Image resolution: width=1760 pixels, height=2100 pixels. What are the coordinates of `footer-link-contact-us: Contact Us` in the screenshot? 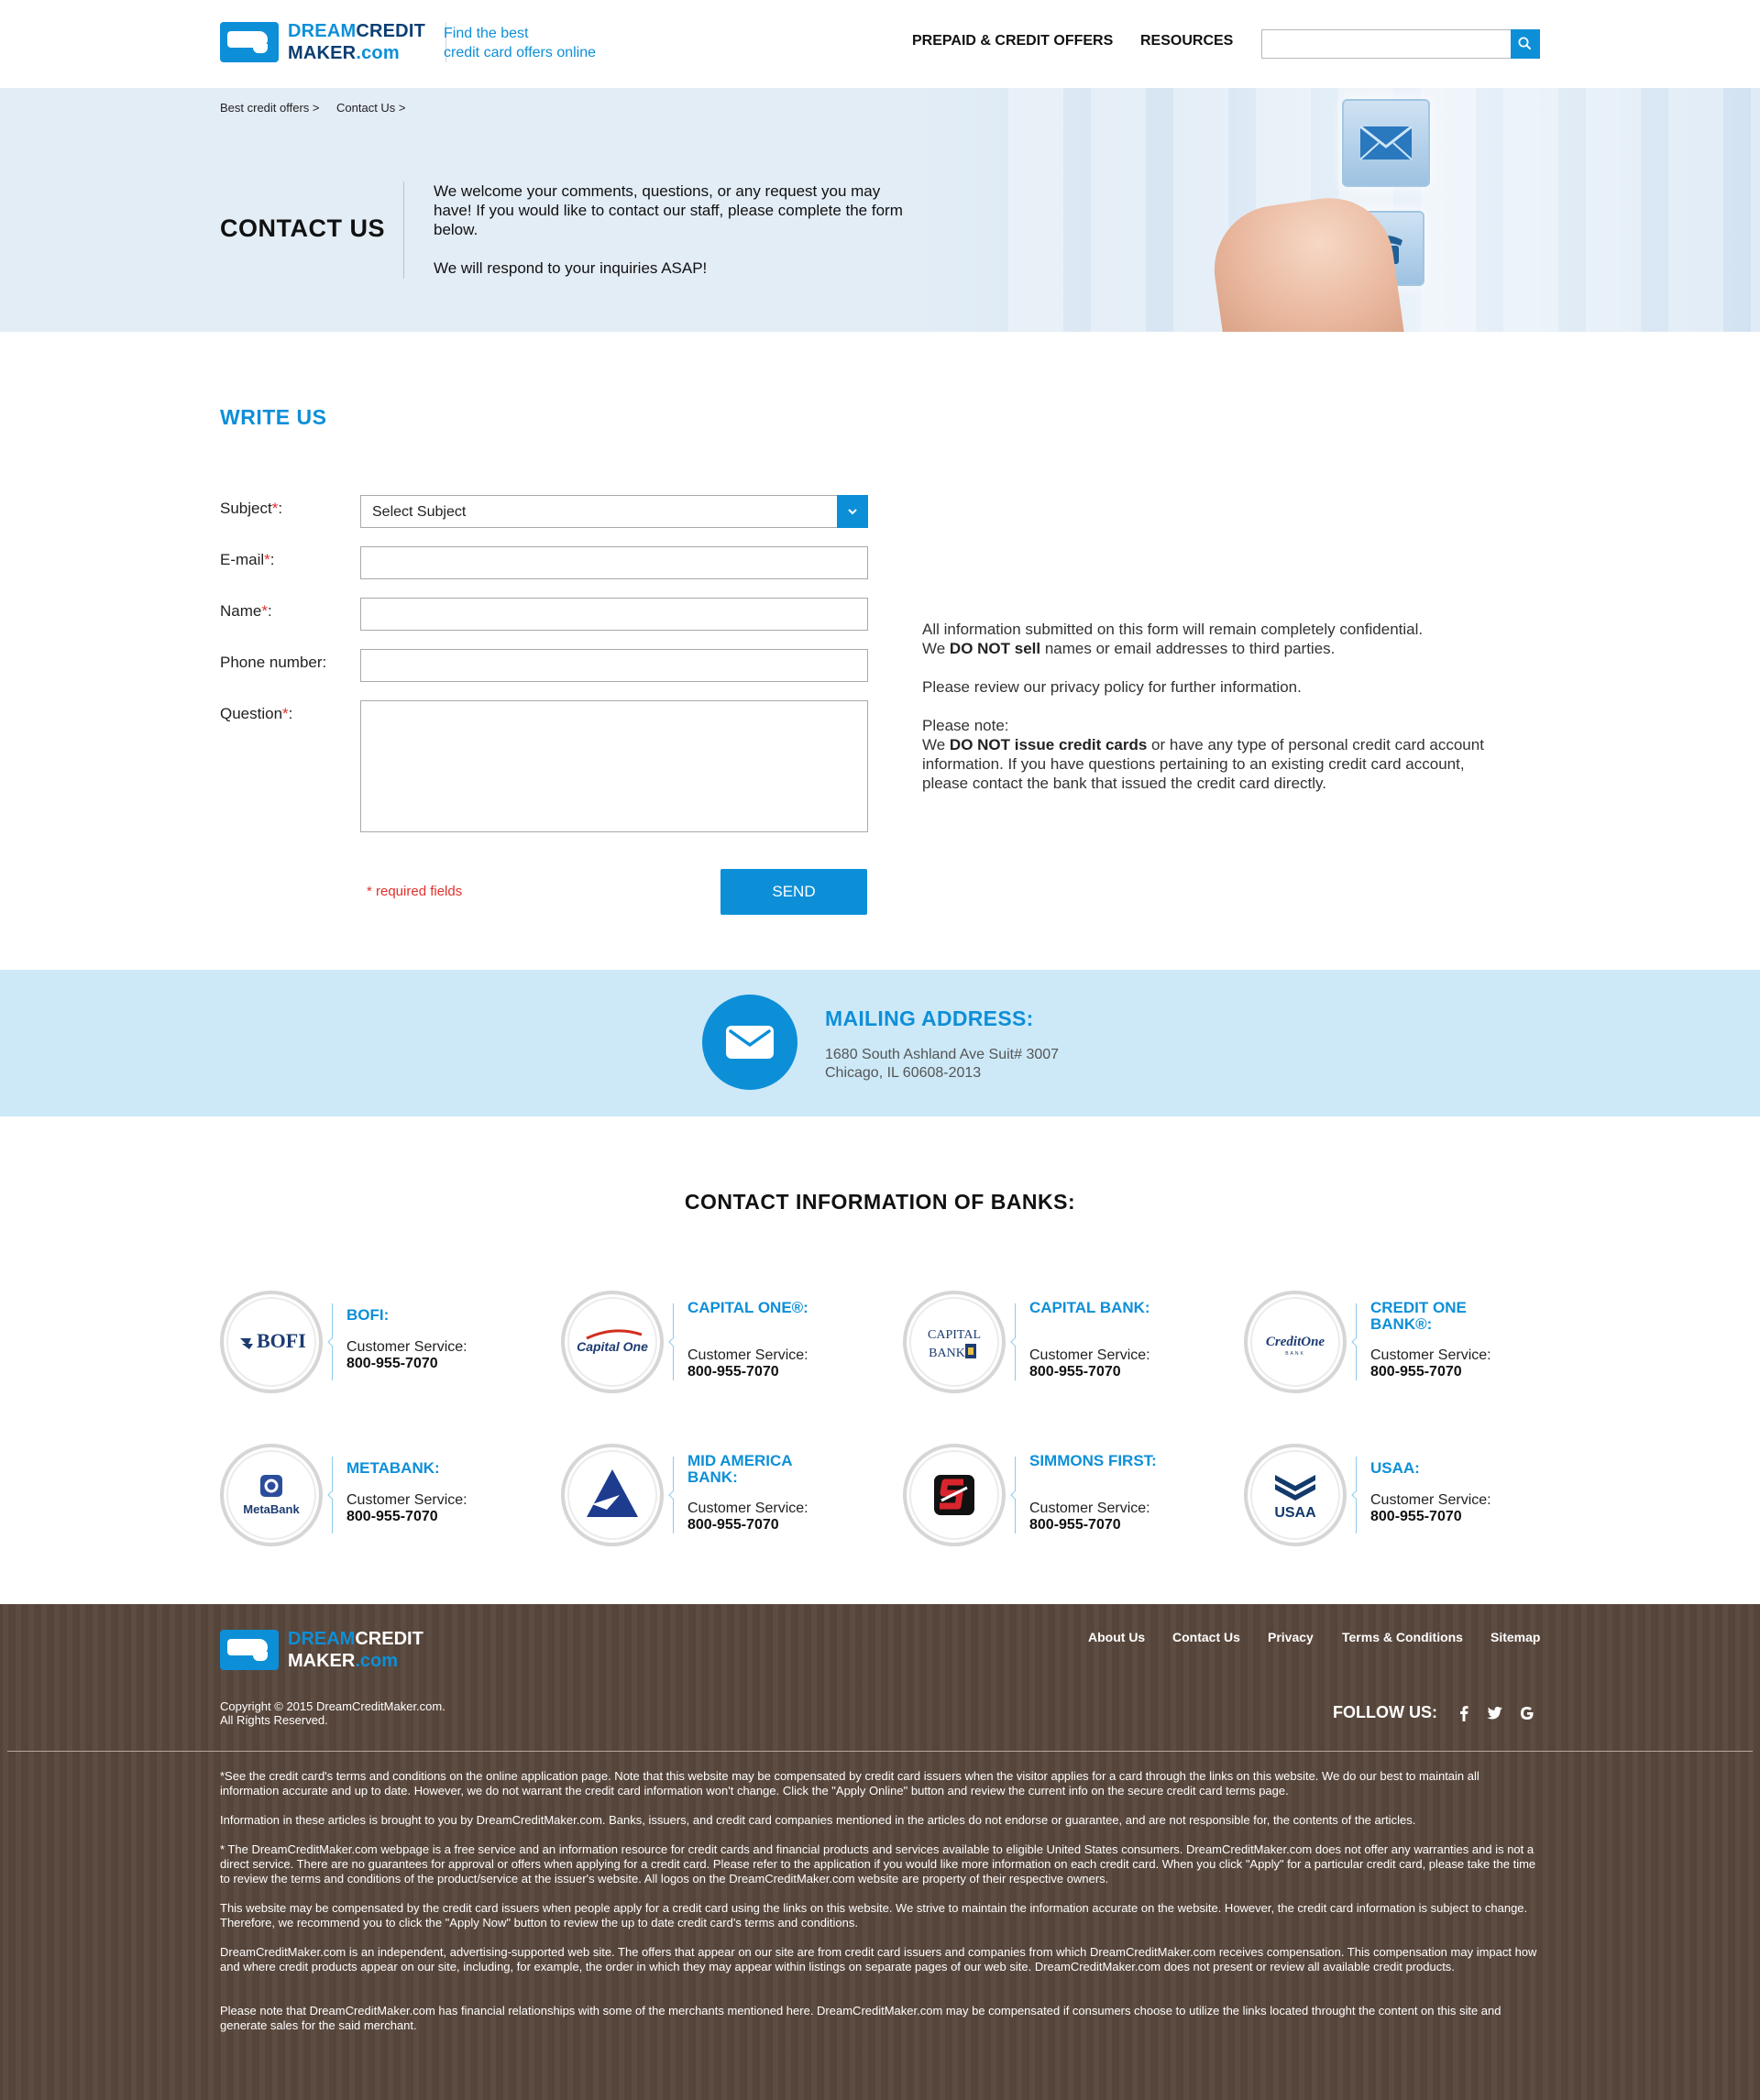 It's located at (1206, 1637).